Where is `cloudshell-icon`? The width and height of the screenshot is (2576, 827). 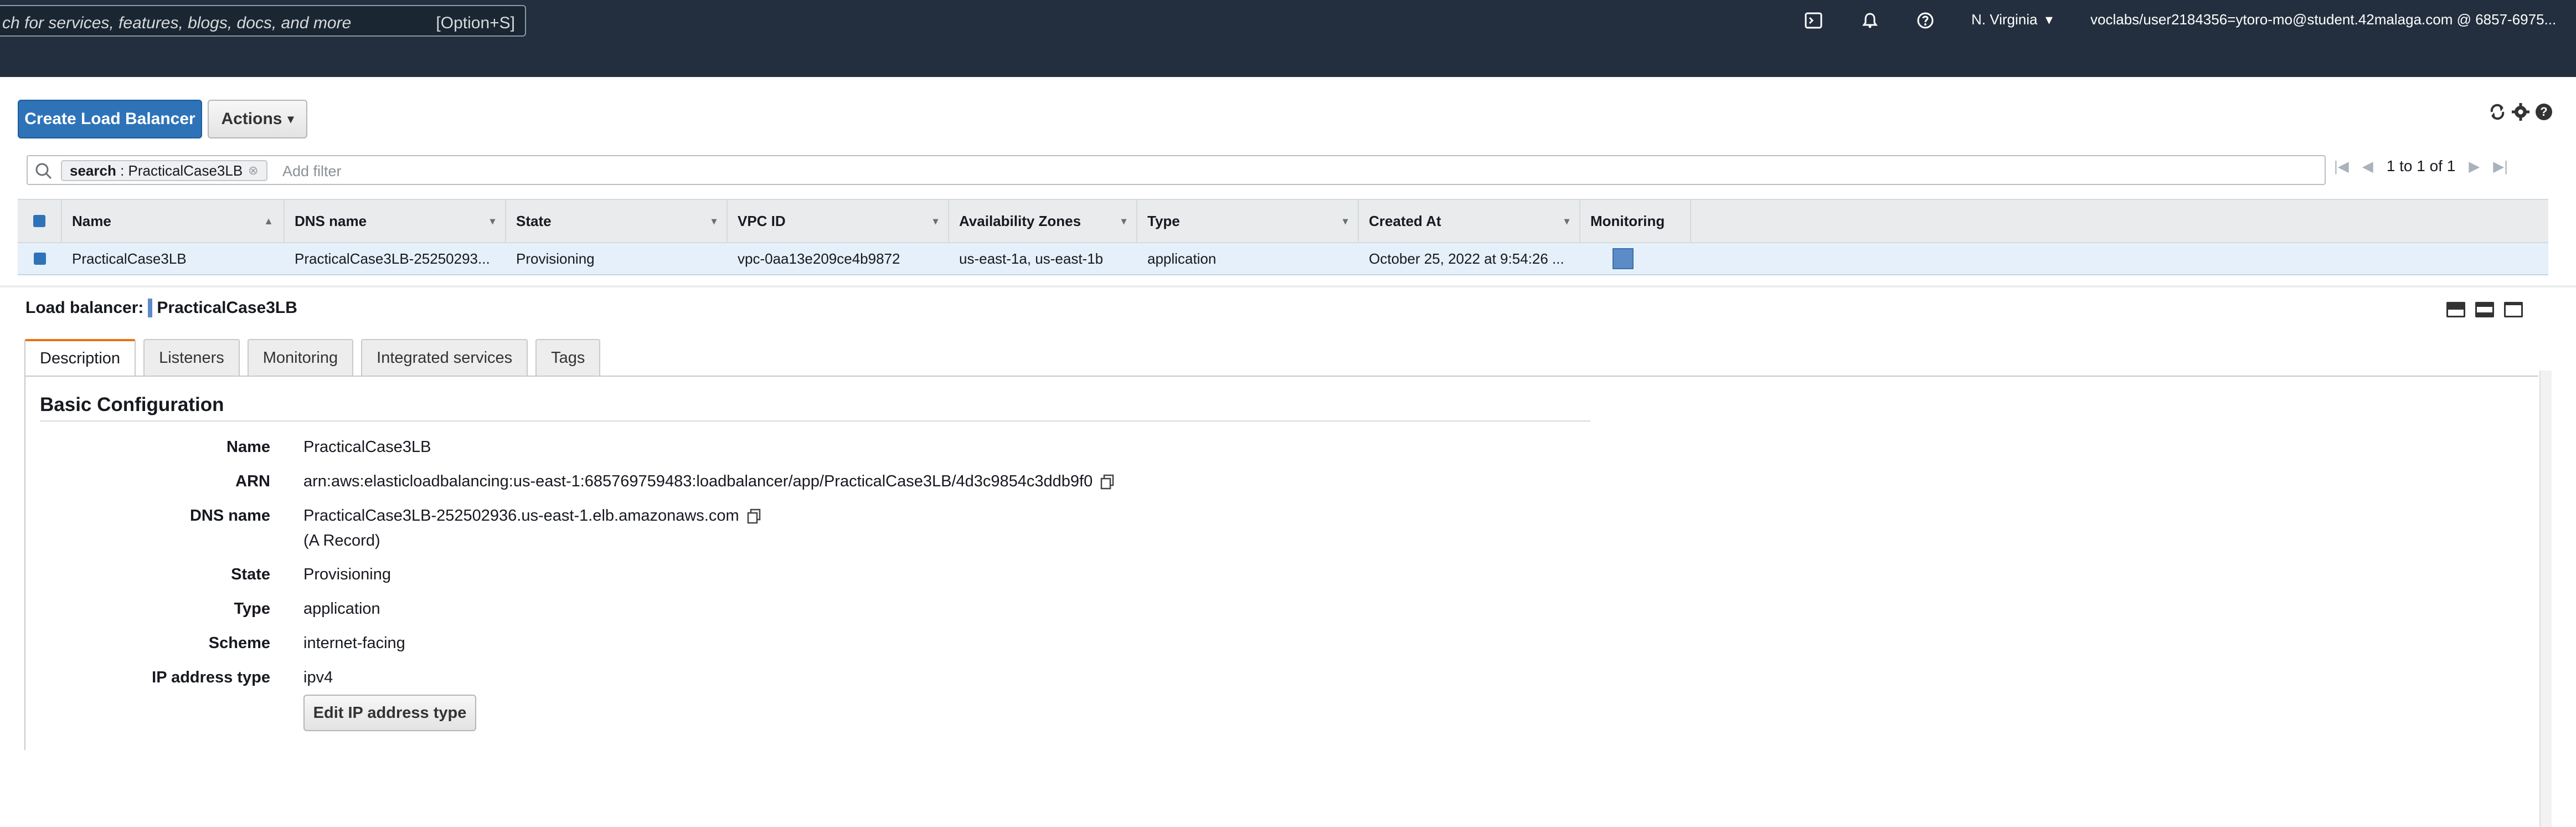
cloudshell-icon is located at coordinates (1813, 20).